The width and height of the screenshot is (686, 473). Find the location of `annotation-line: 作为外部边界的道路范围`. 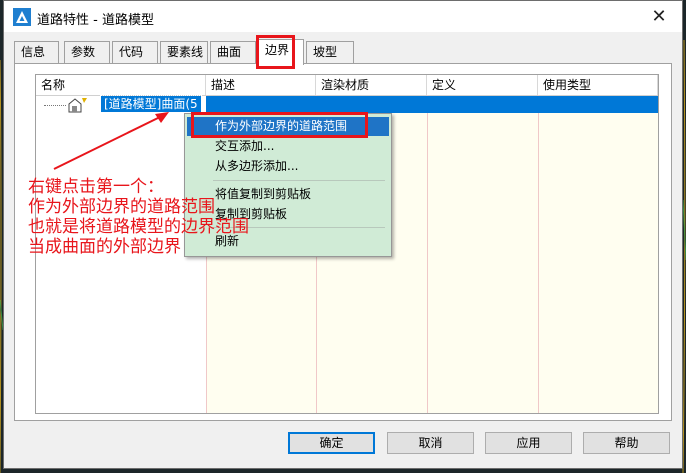

annotation-line: 作为外部边界的道路范围 is located at coordinates (121, 207).